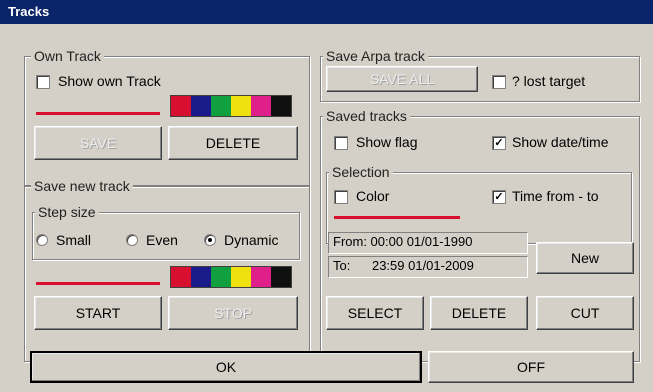 The height and width of the screenshot is (392, 653). Describe the element at coordinates (366, 116) in the screenshot. I see `saved-tracks-legend: Saved tracks` at that location.